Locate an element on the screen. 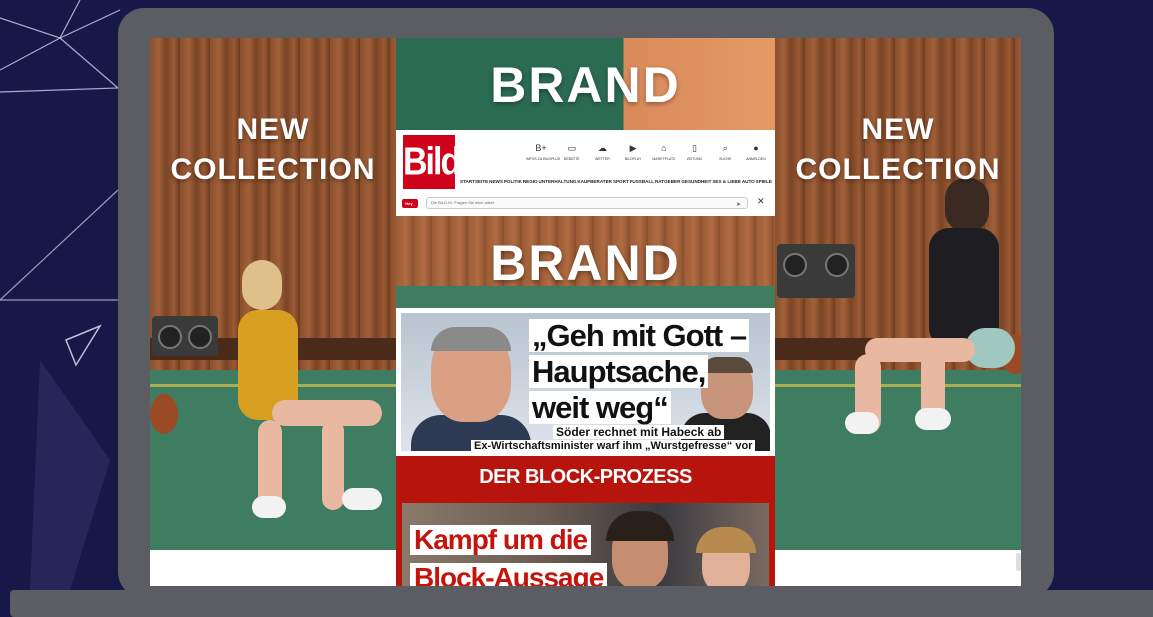 Image resolution: width=1153 pixels, height=617 pixels. bag-icon: ⌂ is located at coordinates (664, 148).